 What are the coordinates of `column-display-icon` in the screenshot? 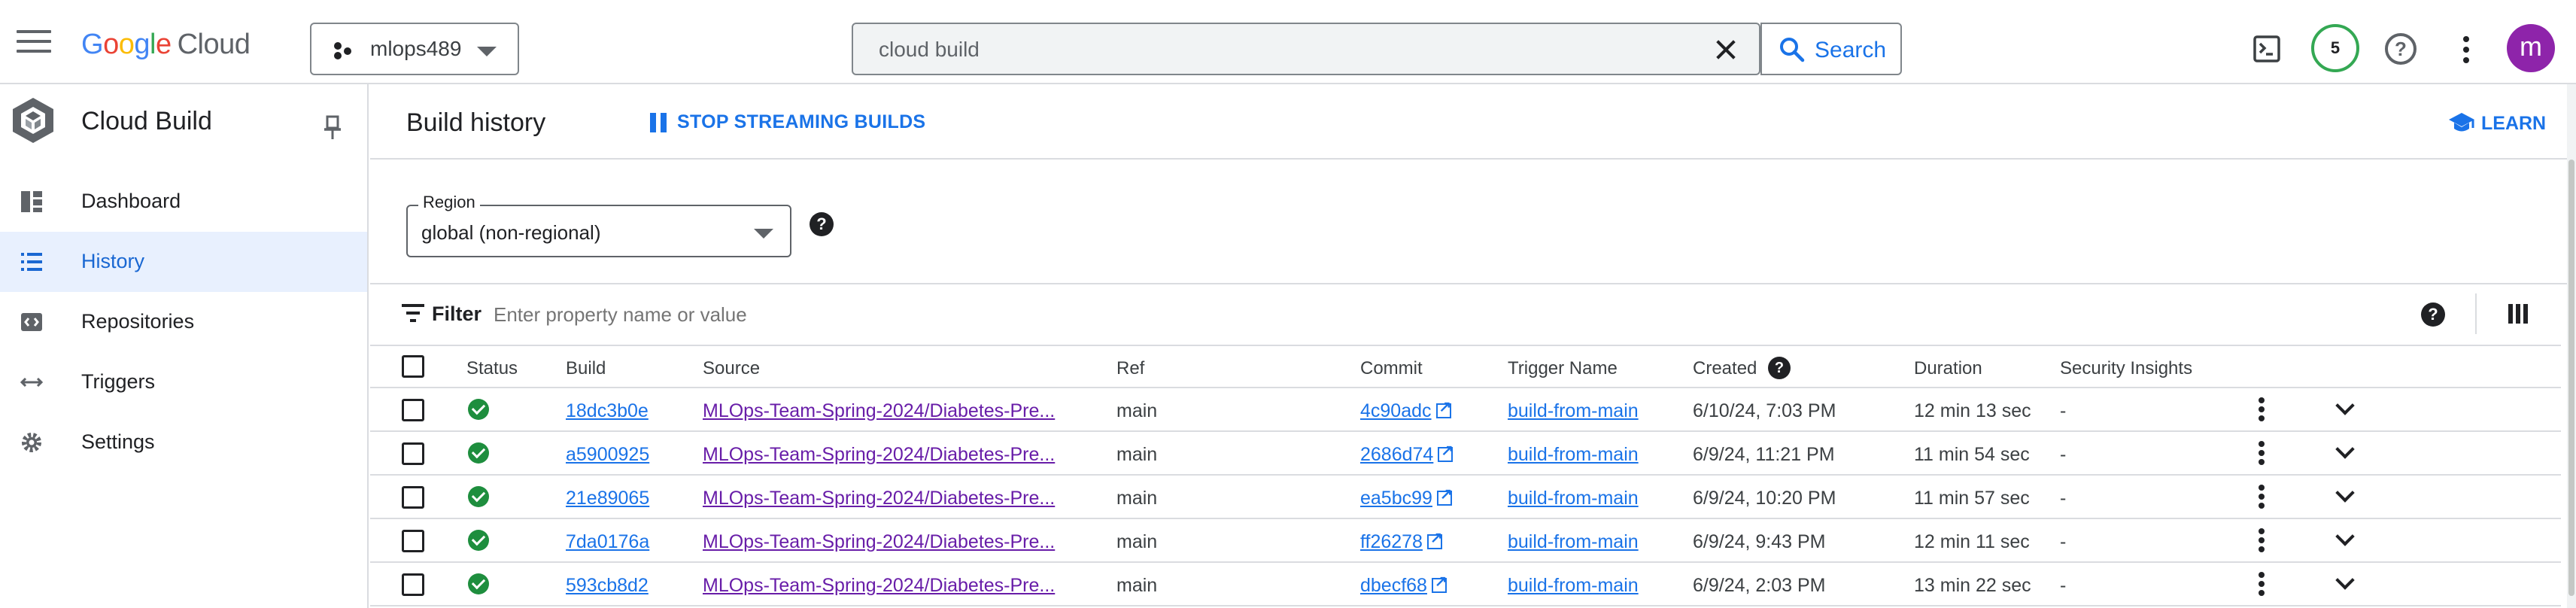 It's located at (2518, 314).